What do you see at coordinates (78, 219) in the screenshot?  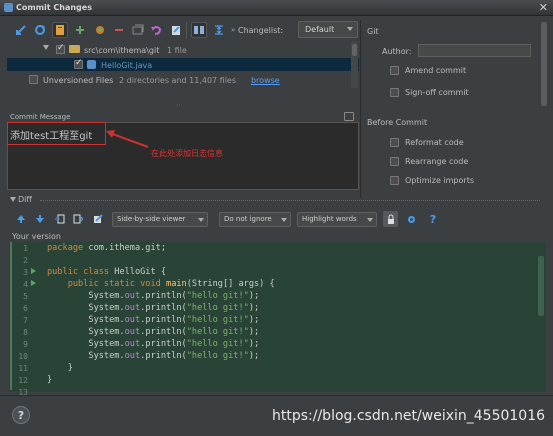 I see `next-file-icon` at bounding box center [78, 219].